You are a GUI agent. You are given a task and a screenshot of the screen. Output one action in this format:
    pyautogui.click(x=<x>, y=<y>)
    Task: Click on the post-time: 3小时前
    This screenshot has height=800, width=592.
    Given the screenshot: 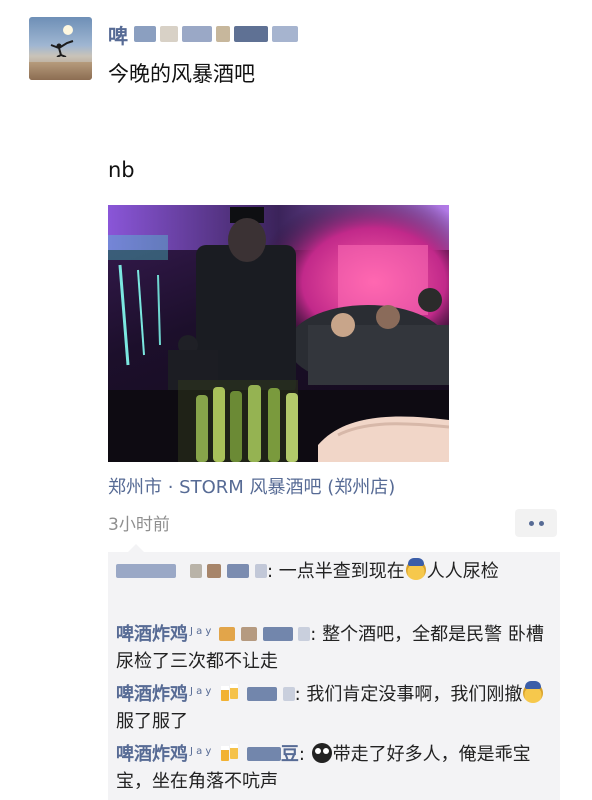 What is the action you would take?
    pyautogui.click(x=139, y=525)
    